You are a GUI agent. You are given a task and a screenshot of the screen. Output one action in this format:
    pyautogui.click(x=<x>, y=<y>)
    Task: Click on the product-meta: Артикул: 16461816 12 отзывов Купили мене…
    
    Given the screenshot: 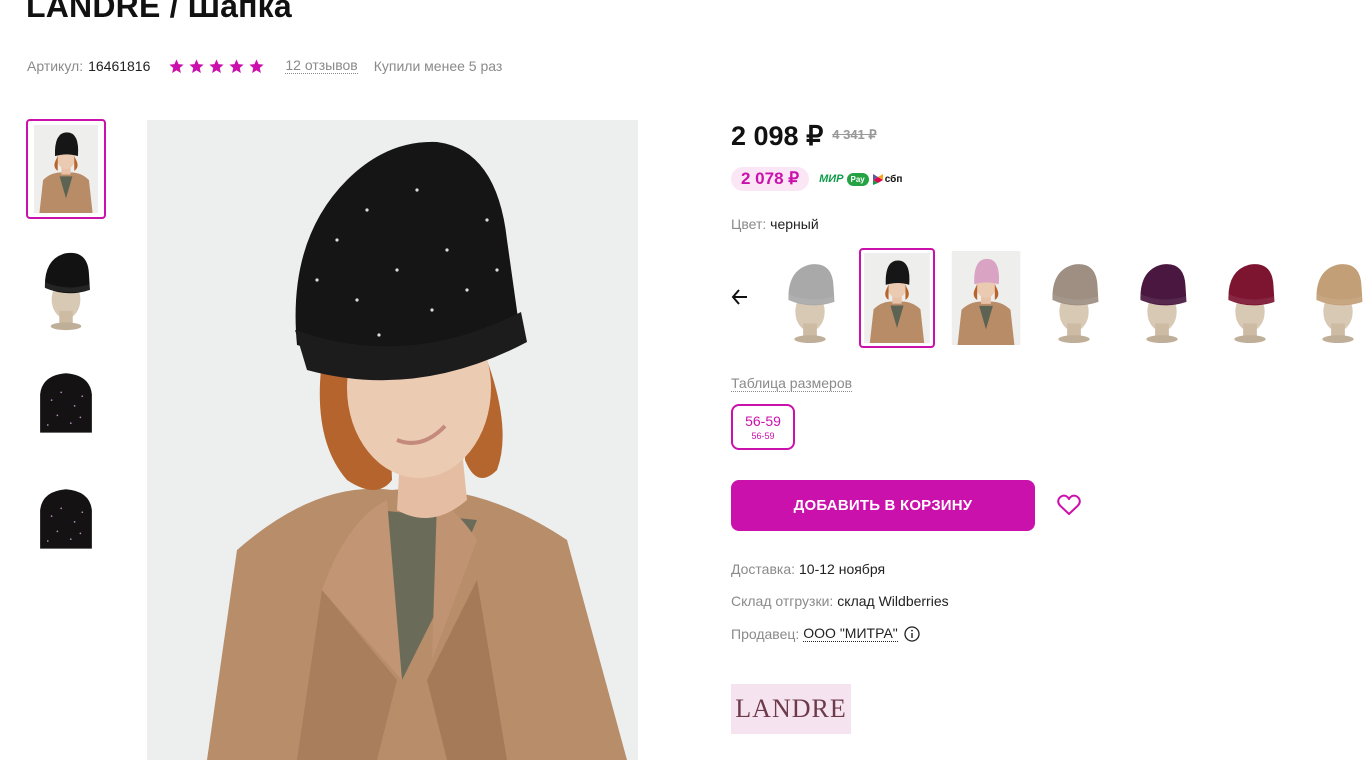 What is the action you would take?
    pyautogui.click(x=264, y=66)
    